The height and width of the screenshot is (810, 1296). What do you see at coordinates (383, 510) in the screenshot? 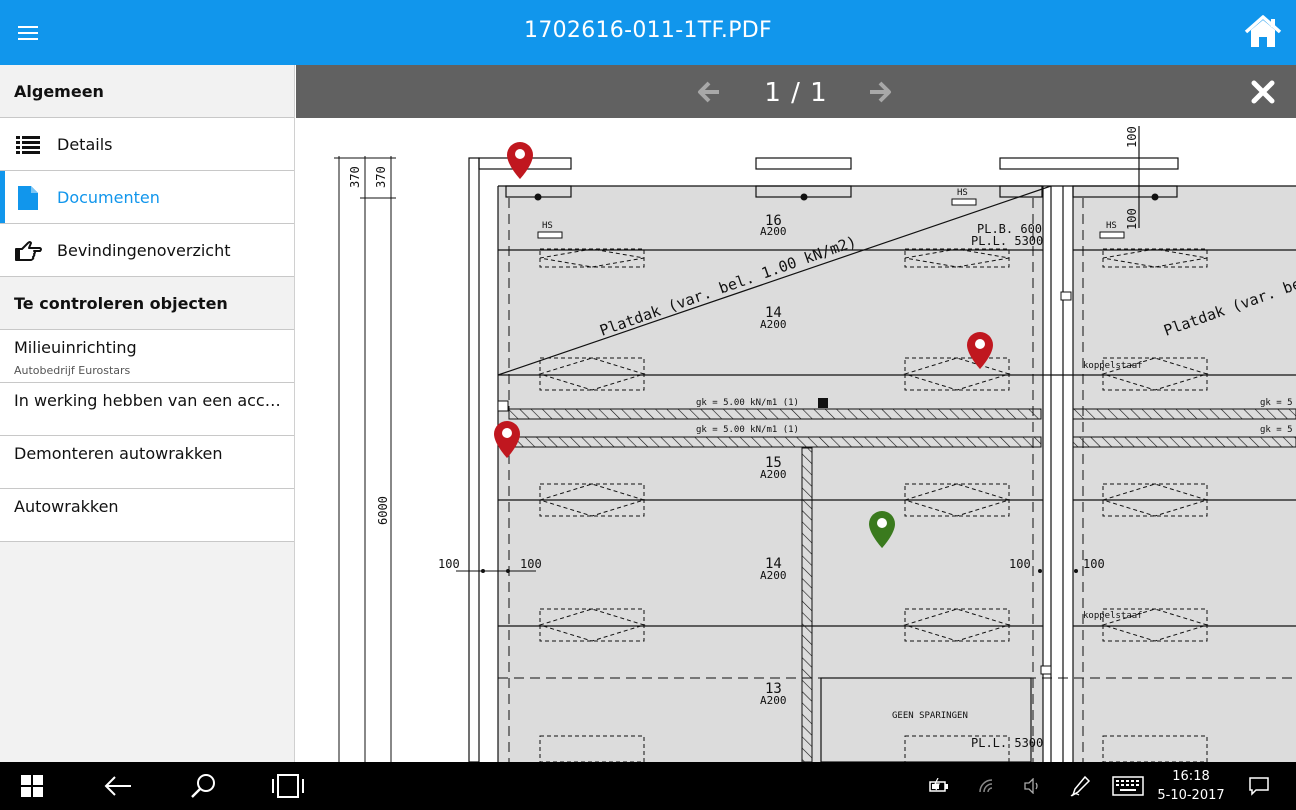
I see `dim-6000: 6000` at bounding box center [383, 510].